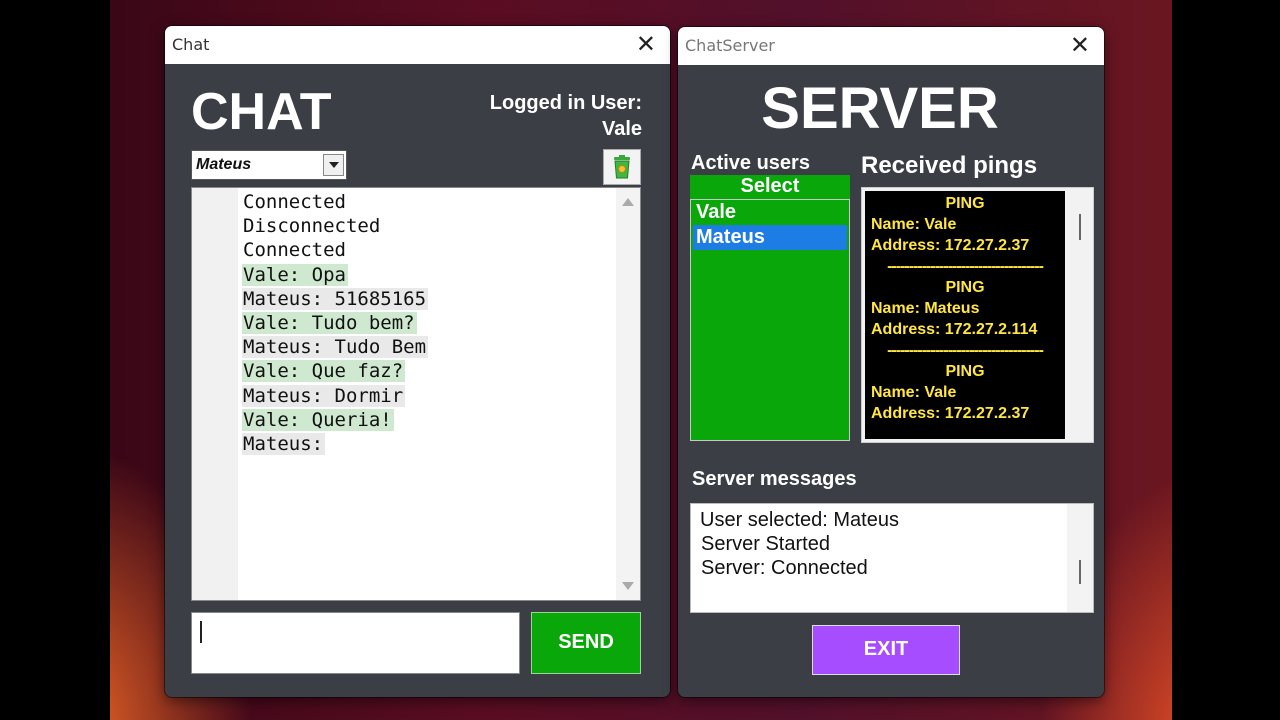 Image resolution: width=1280 pixels, height=720 pixels. What do you see at coordinates (774, 479) in the screenshot?
I see `server-messages-label: Server messages` at bounding box center [774, 479].